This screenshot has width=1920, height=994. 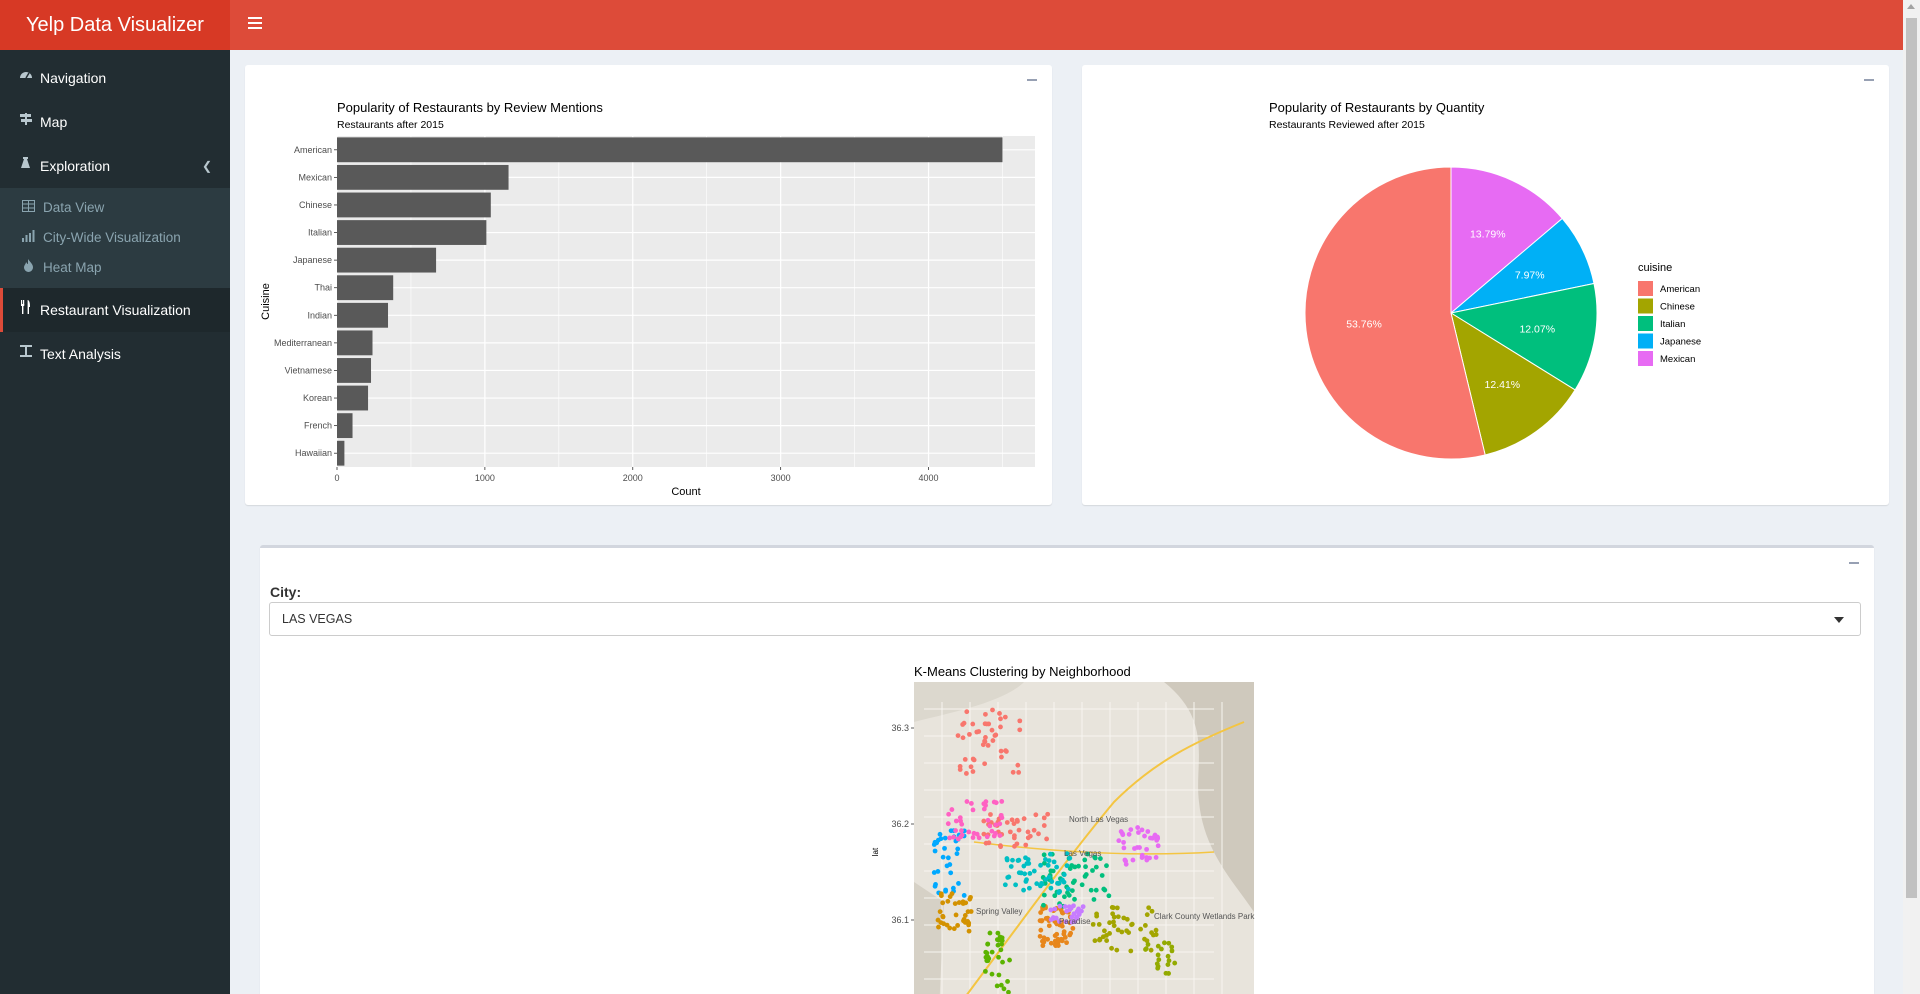 What do you see at coordinates (412, 232) in the screenshot?
I see `bar-italian` at bounding box center [412, 232].